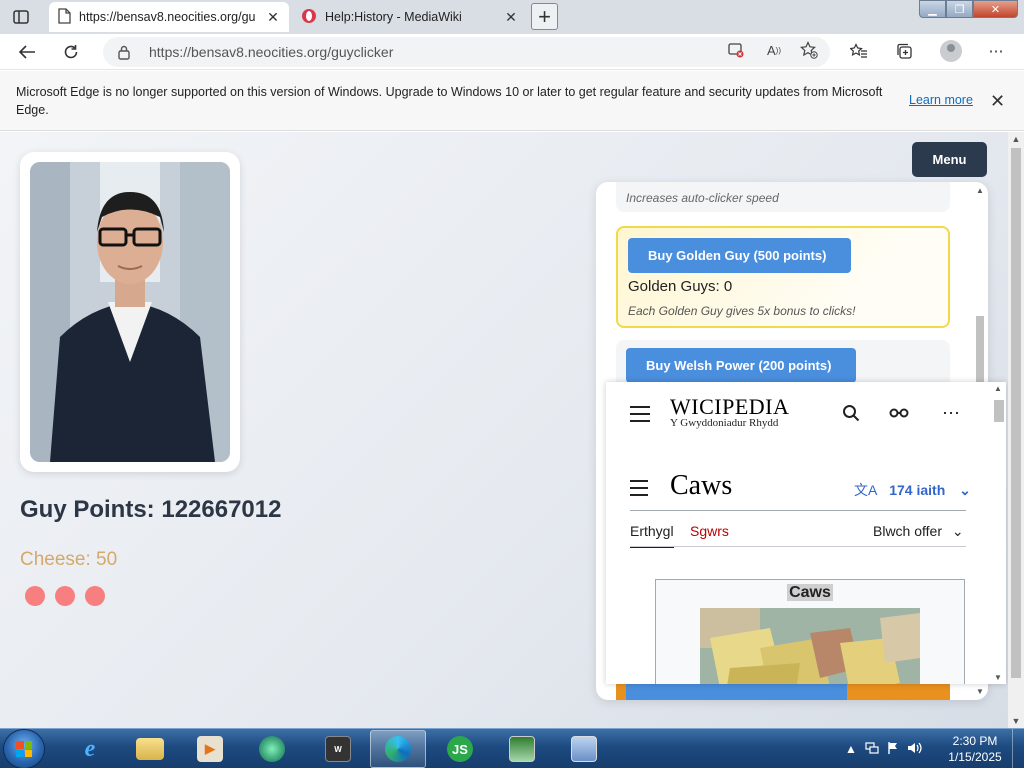 This screenshot has width=1024, height=768. Describe the element at coordinates (64, 17) in the screenshot. I see `page-document-icon` at that location.